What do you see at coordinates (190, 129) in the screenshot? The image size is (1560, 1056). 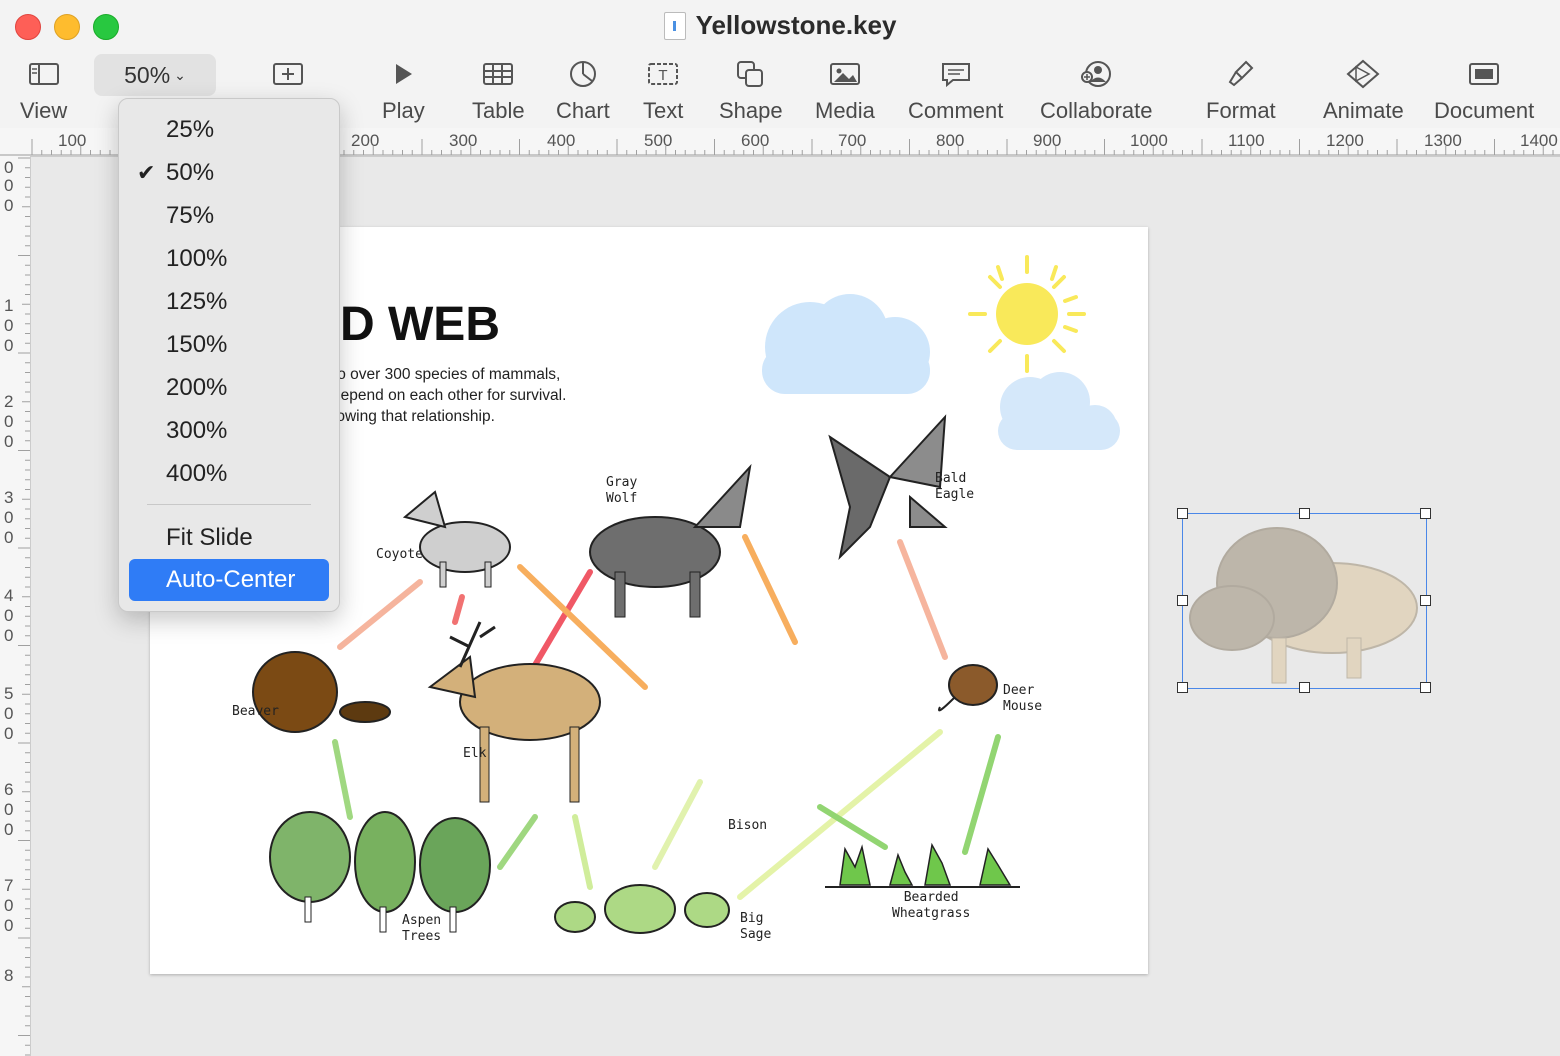 I see `menu-item-label: 25%` at bounding box center [190, 129].